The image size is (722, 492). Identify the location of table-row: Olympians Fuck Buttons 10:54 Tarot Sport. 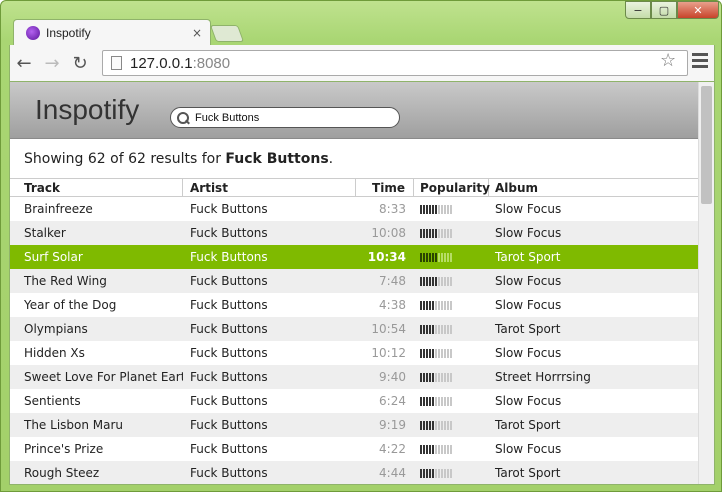
(355, 329).